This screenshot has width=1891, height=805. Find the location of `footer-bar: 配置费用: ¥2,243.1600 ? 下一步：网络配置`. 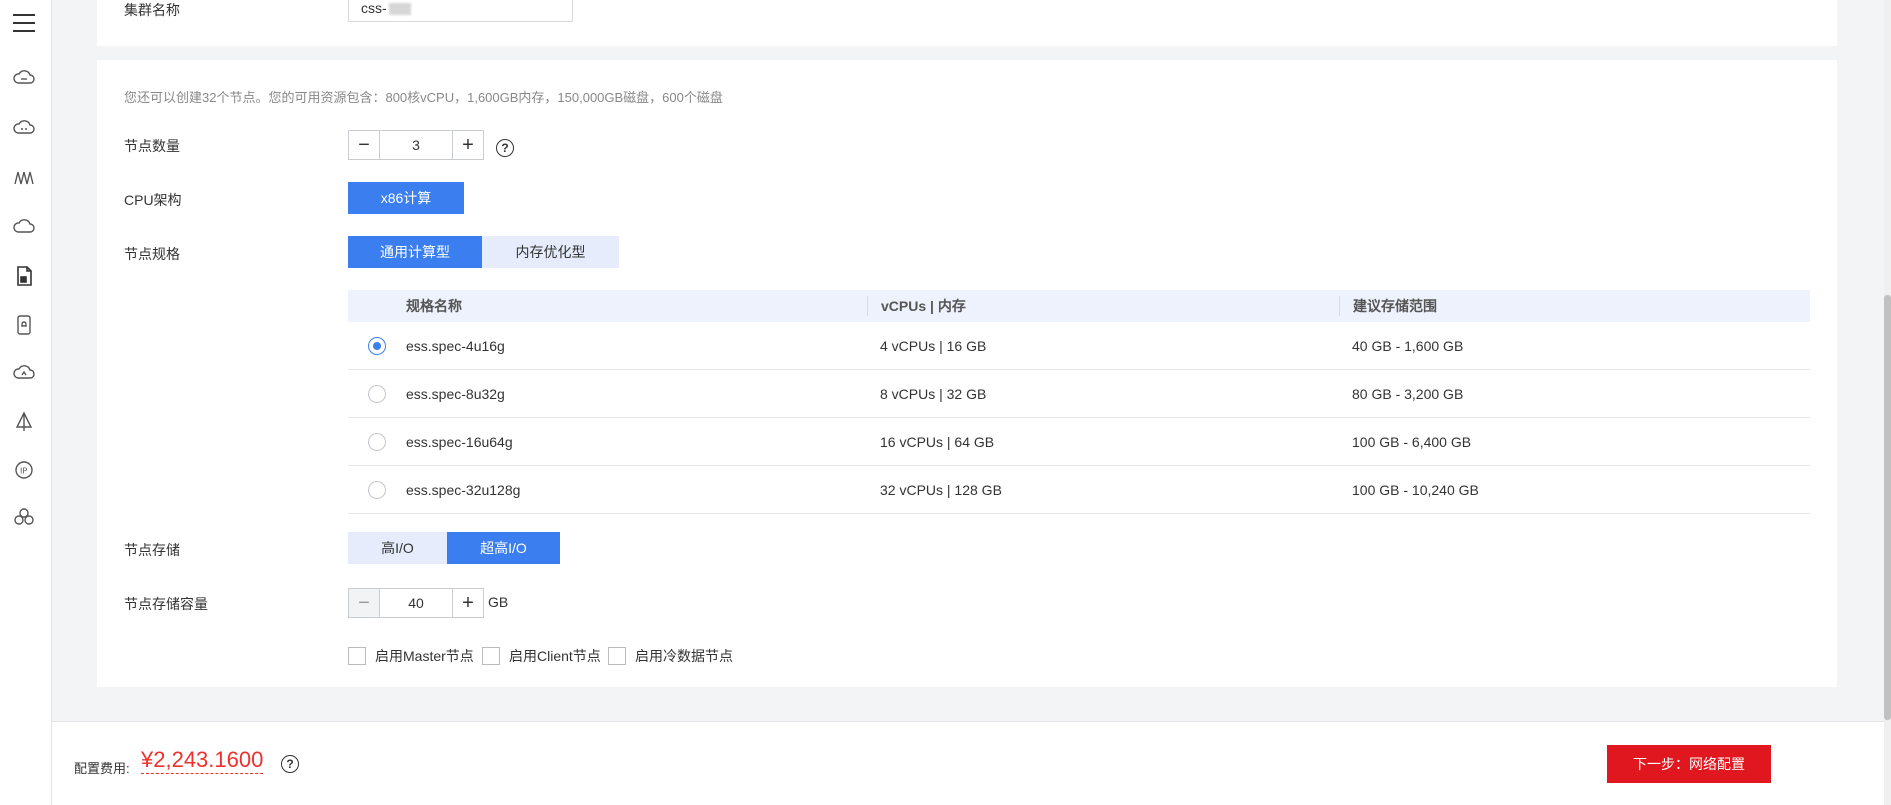

footer-bar: 配置费用: ¥2,243.1600 ? 下一步：网络配置 is located at coordinates (971, 763).